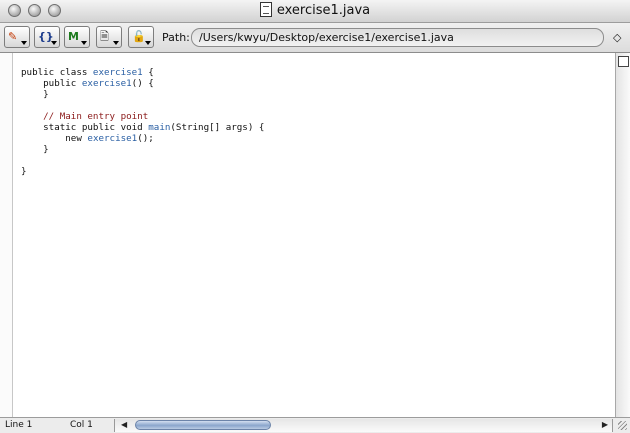  I want to click on code-line-10: }, so click(24, 171).